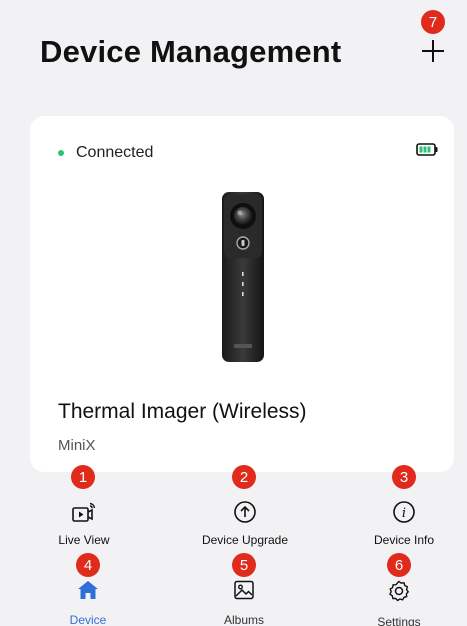  Describe the element at coordinates (88, 619) in the screenshot. I see `tab-device-label: Device` at that location.